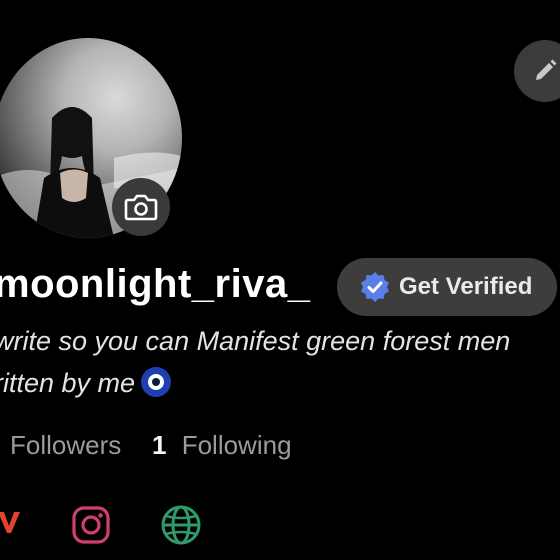 Image resolution: width=560 pixels, height=560 pixels. I want to click on camera-icon, so click(141, 207).